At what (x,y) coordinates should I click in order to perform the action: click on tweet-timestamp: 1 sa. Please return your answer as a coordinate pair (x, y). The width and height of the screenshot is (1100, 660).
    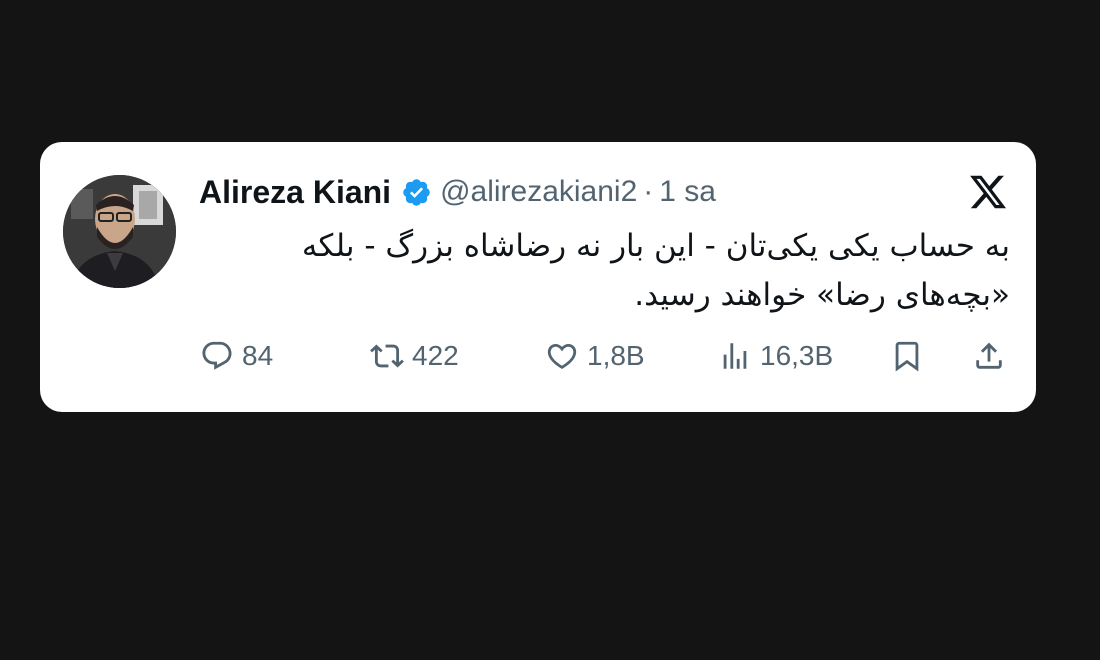
    Looking at the image, I should click on (687, 192).